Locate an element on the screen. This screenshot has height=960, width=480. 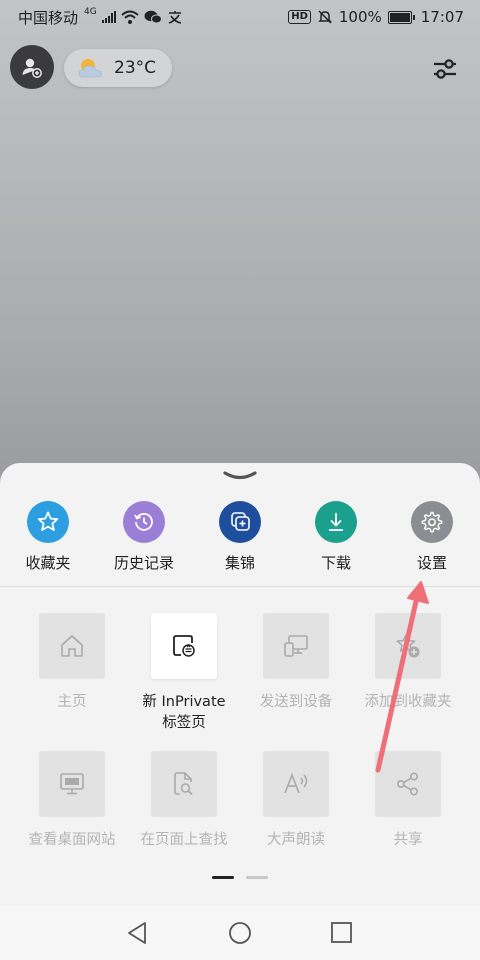
send-to-device-label: 发送到设备 is located at coordinates (296, 702).